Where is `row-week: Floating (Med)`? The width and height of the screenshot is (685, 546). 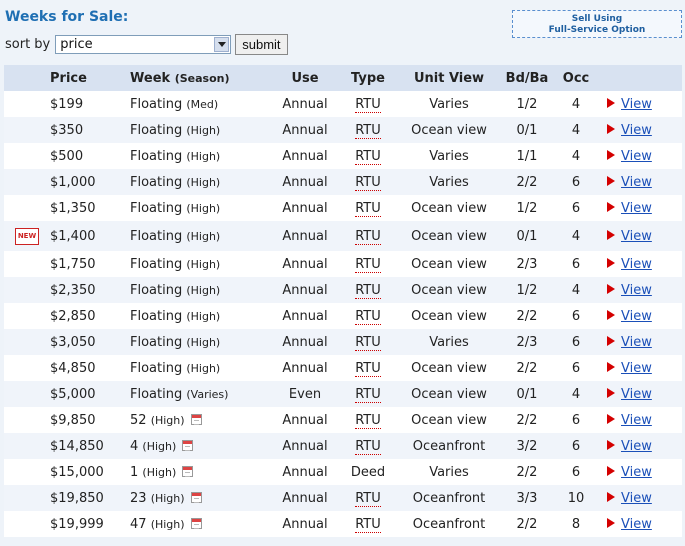 row-week: Floating (Med) is located at coordinates (202, 104).